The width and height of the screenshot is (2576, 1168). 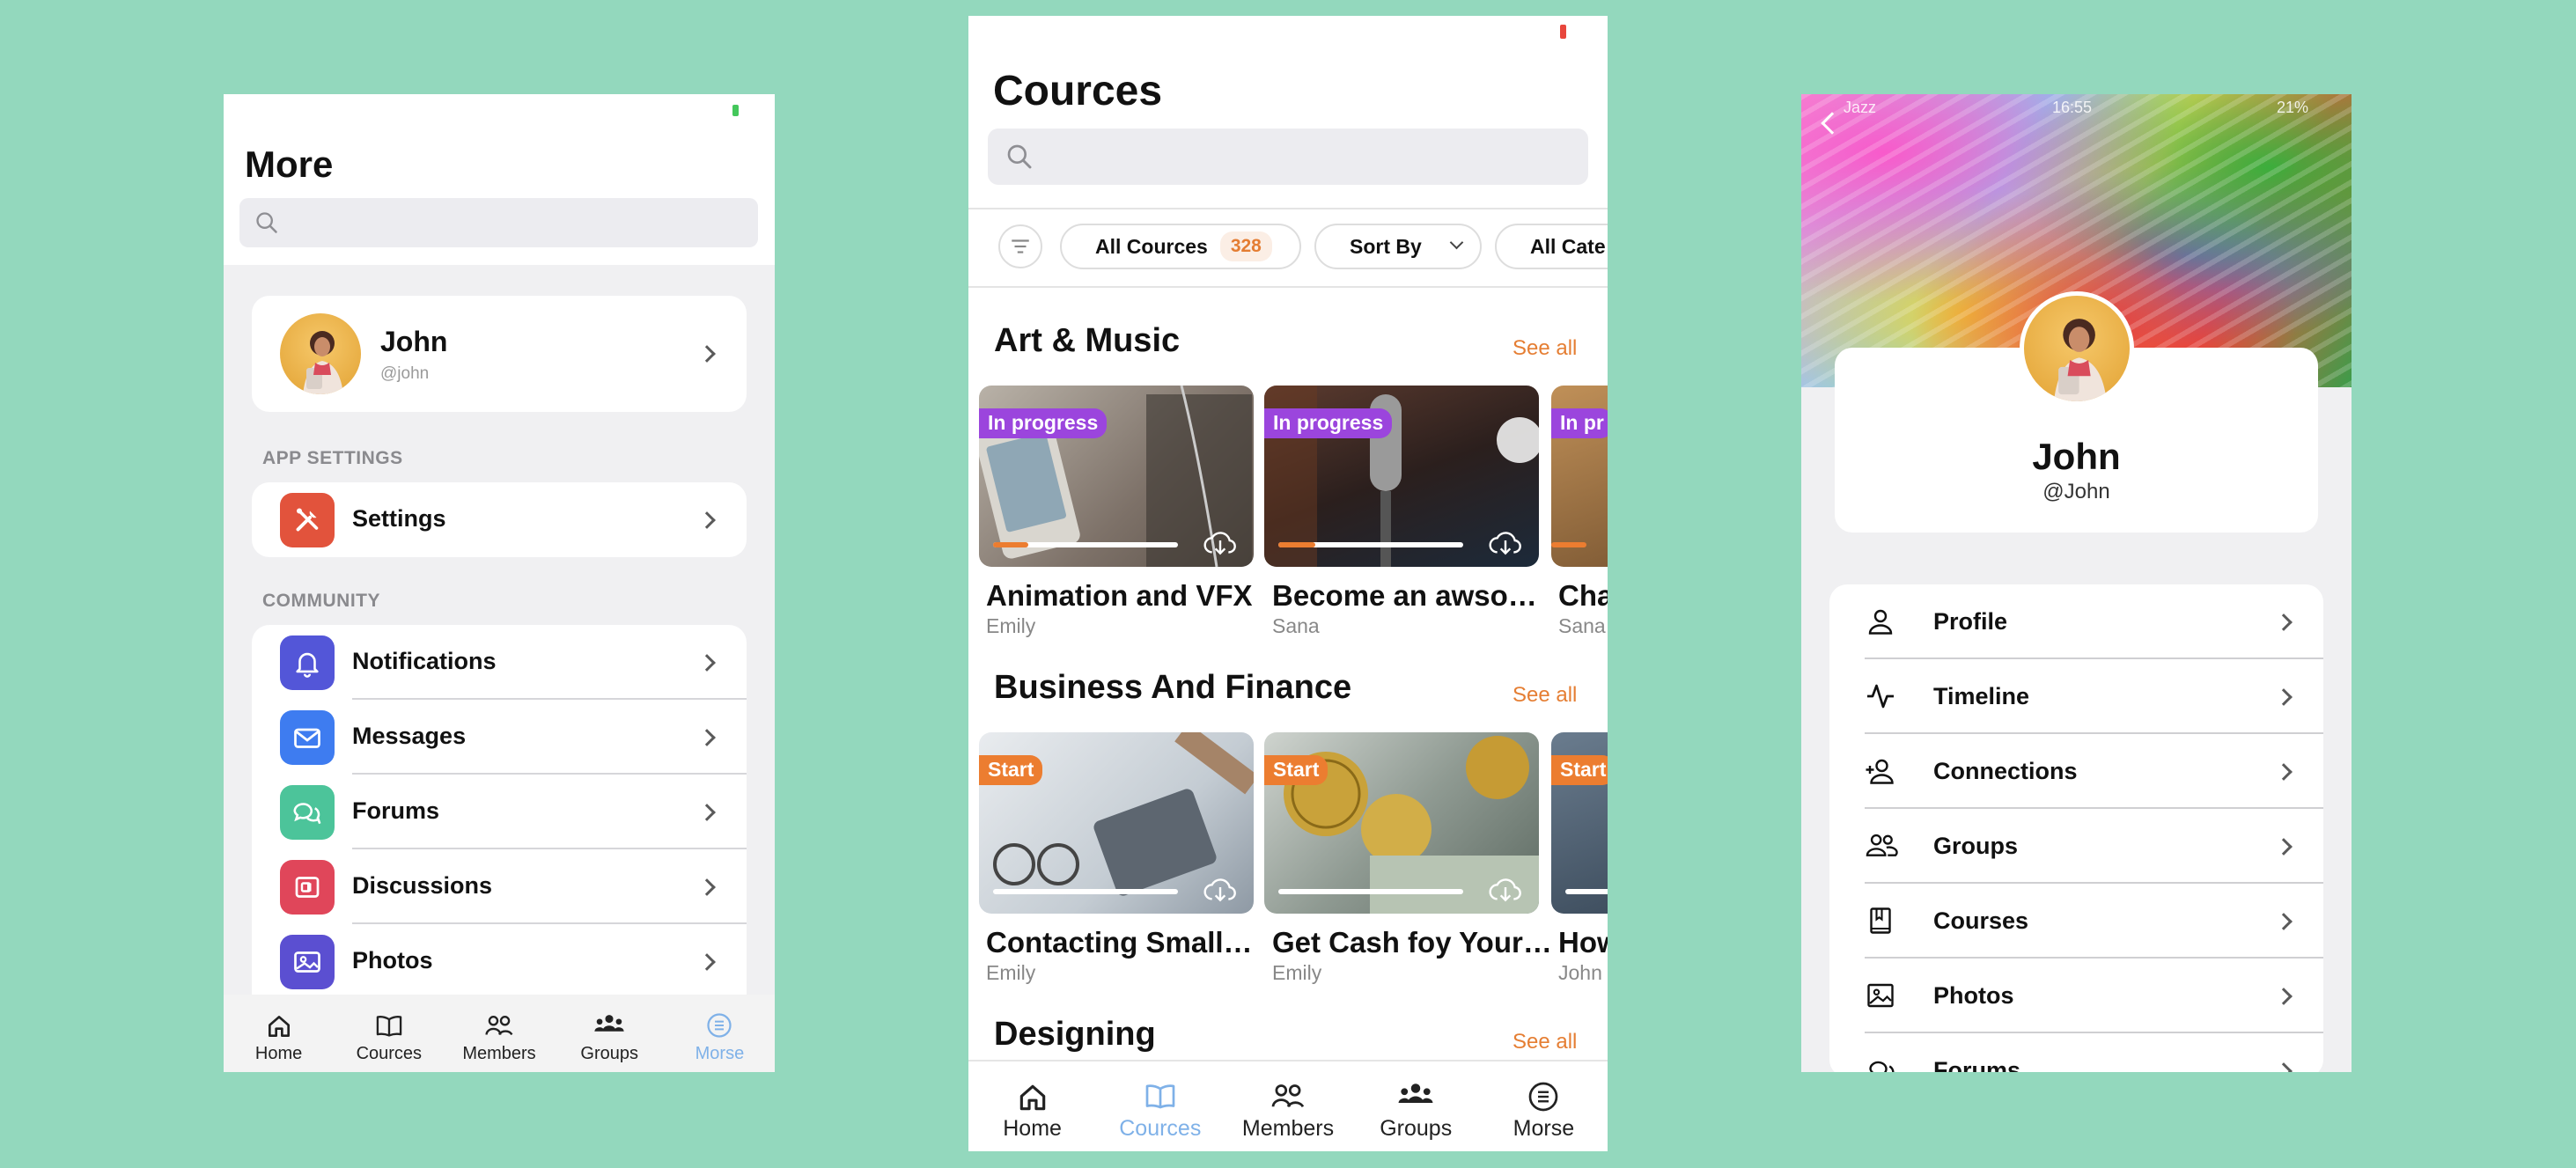 I want to click on progress-fill, so click(x=1297, y=544).